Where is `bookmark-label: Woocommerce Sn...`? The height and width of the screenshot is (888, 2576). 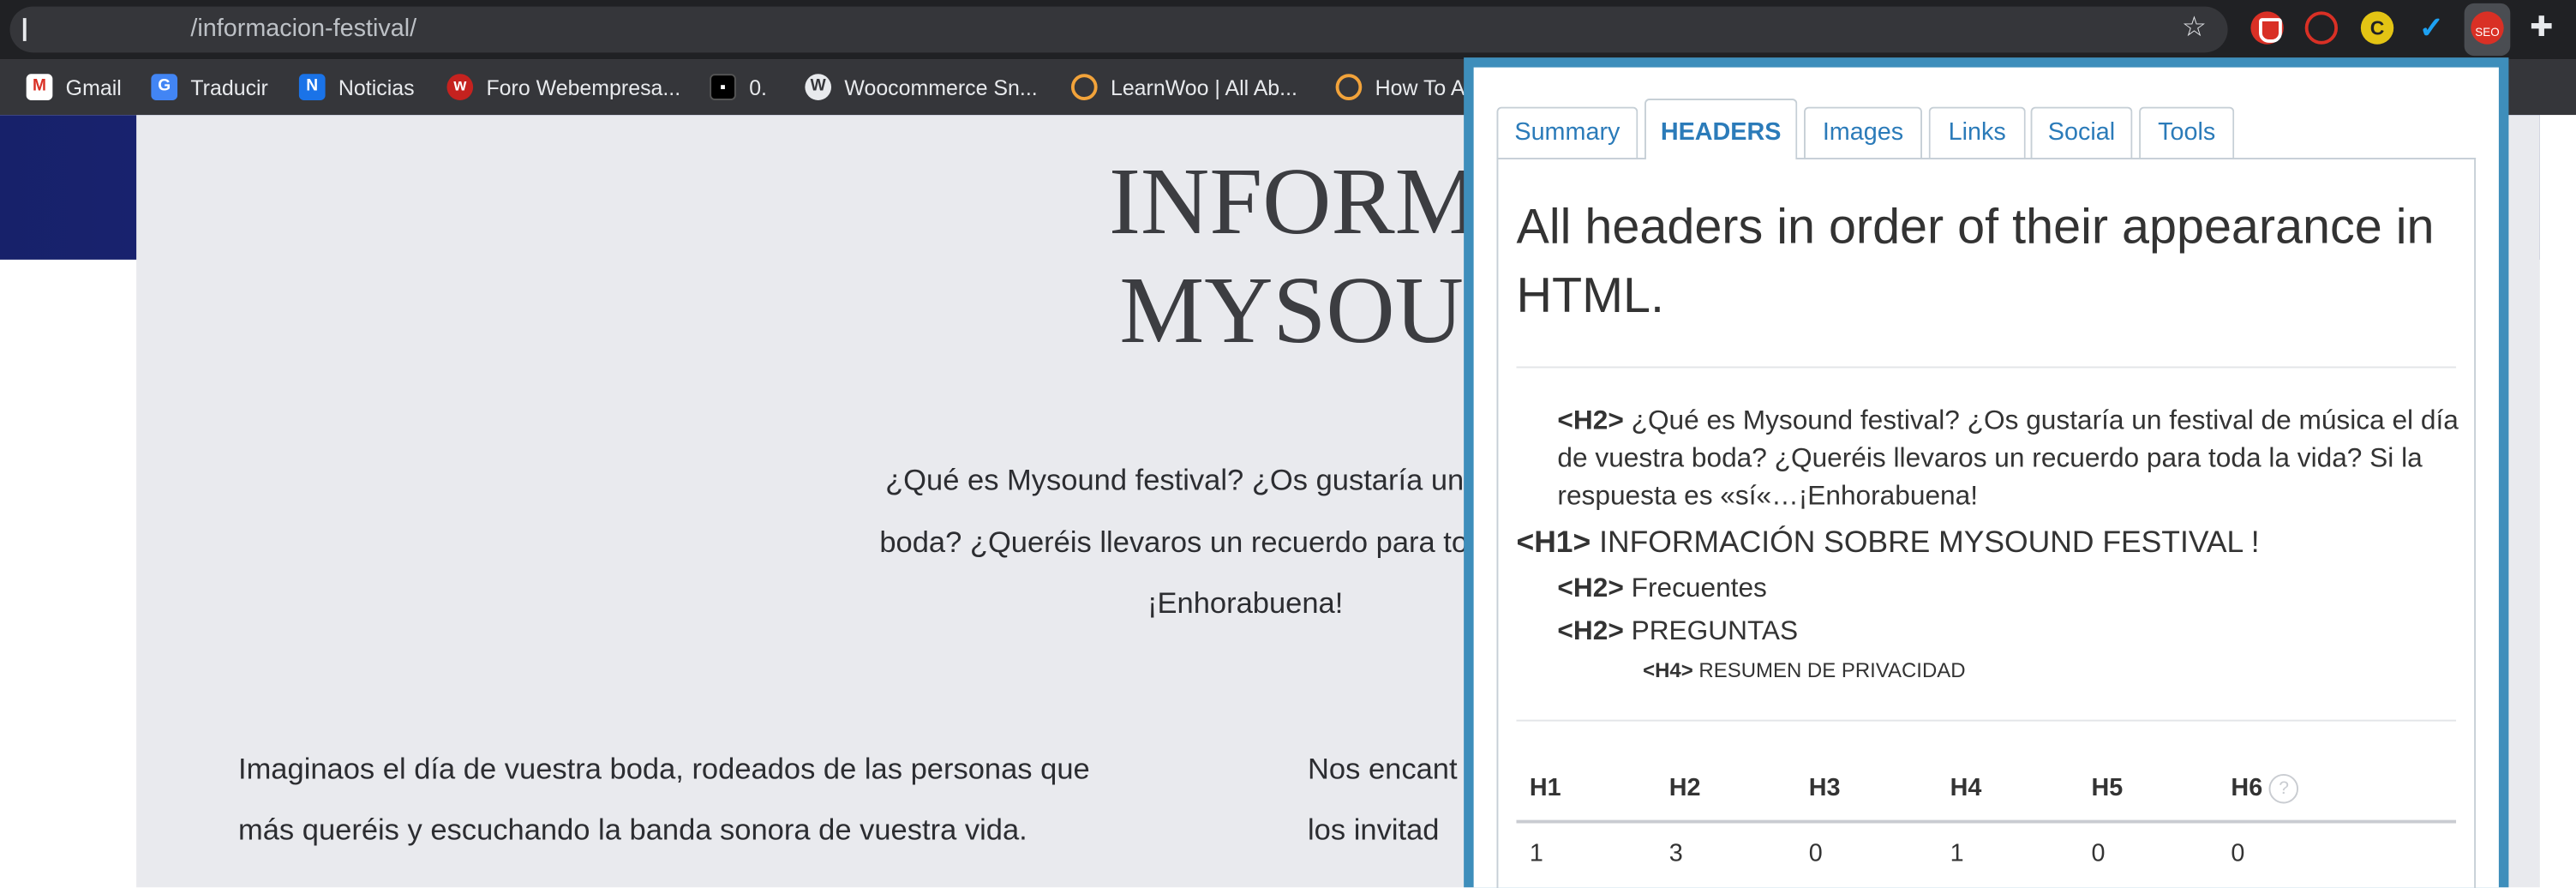
bookmark-label: Woocommerce Sn... is located at coordinates (941, 87).